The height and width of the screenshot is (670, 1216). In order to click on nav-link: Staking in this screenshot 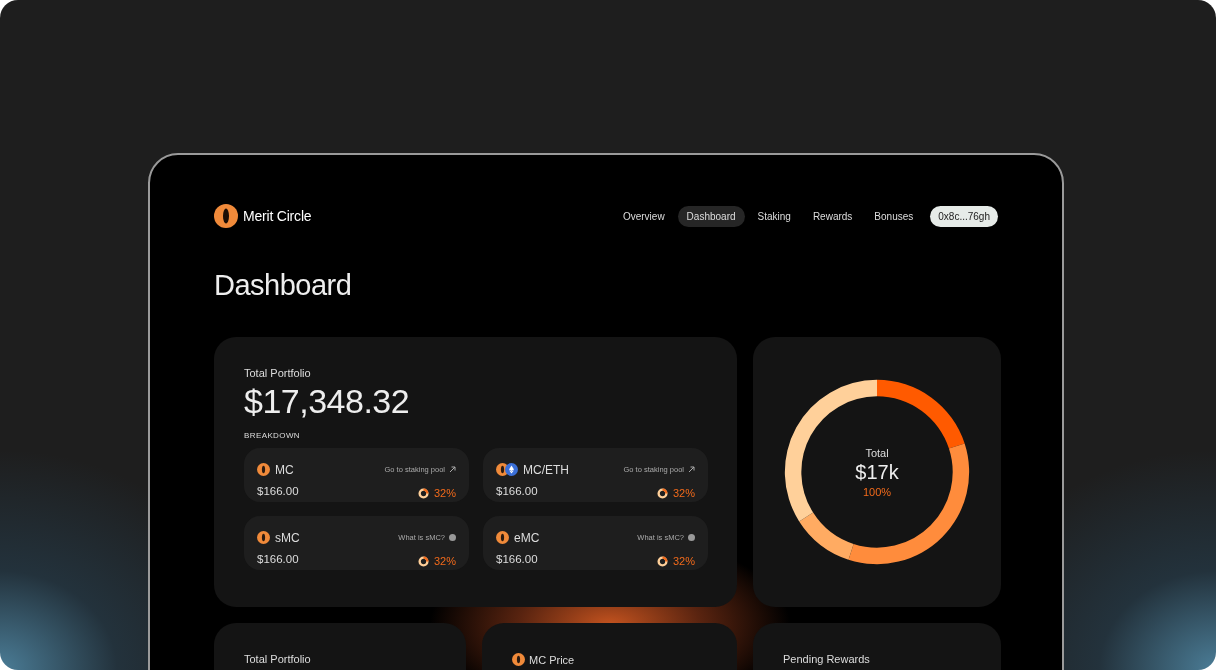, I will do `click(774, 216)`.